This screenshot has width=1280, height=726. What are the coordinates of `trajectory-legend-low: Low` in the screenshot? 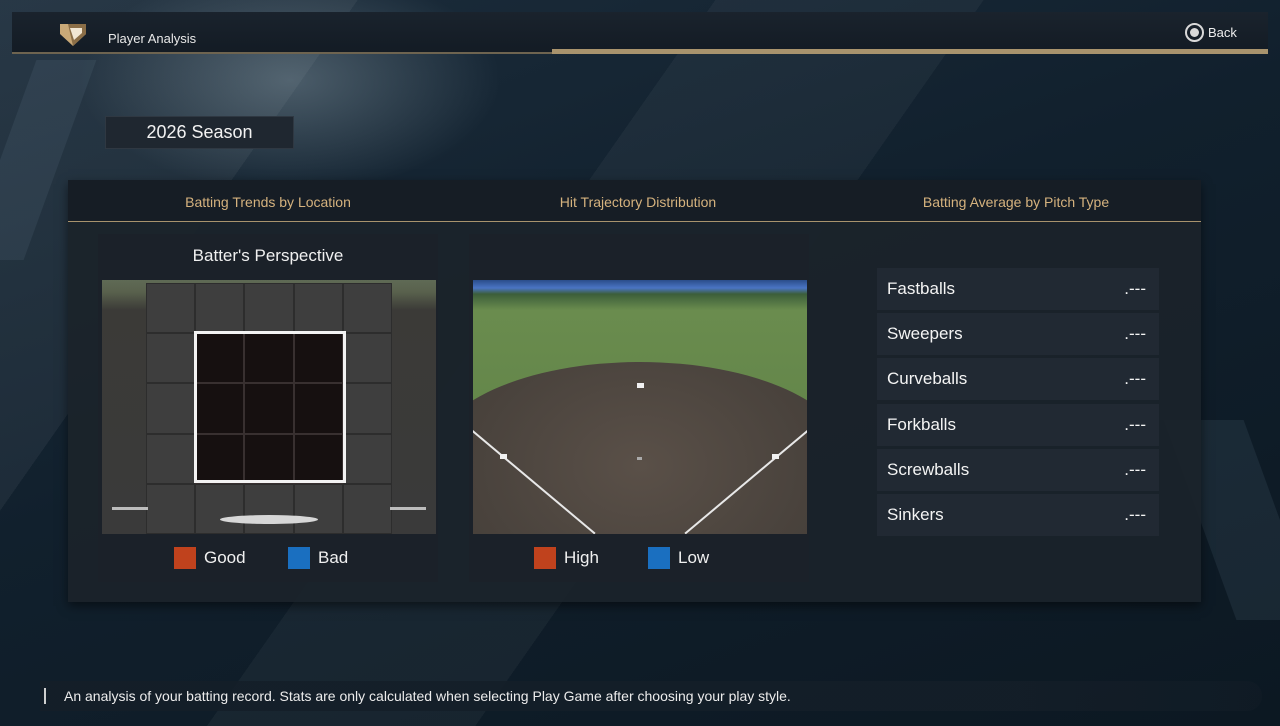 It's located at (678, 558).